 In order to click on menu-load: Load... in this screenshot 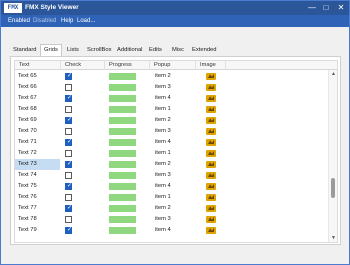, I will do `click(86, 21)`.